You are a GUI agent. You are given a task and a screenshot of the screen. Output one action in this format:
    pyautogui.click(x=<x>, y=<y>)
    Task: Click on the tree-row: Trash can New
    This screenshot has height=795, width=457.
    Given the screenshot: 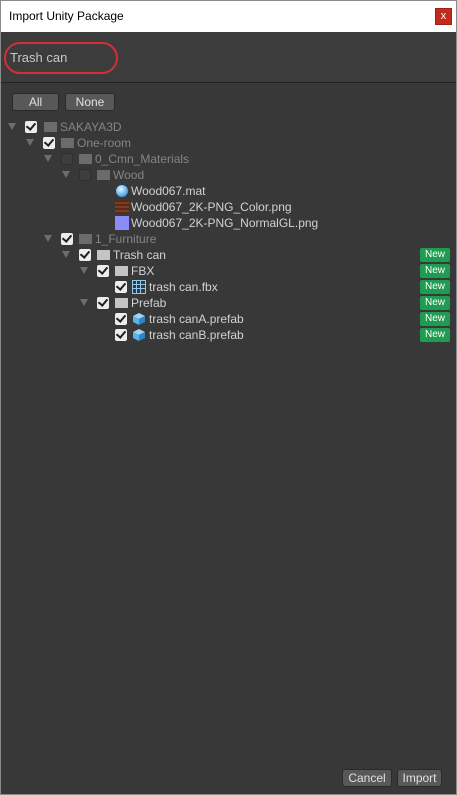 What is the action you would take?
    pyautogui.click(x=228, y=255)
    